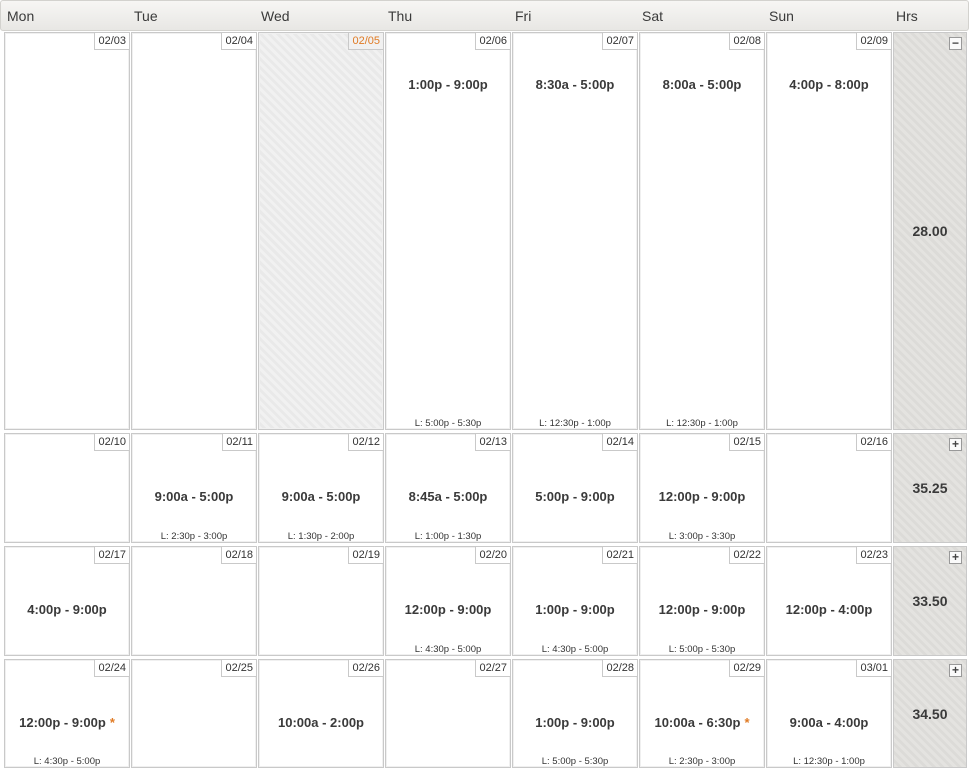 This screenshot has width=969, height=771. What do you see at coordinates (702, 231) in the screenshot?
I see `day-cell: 02/08 8:00a - 5:00p L: 12:30p - 1:00p` at bounding box center [702, 231].